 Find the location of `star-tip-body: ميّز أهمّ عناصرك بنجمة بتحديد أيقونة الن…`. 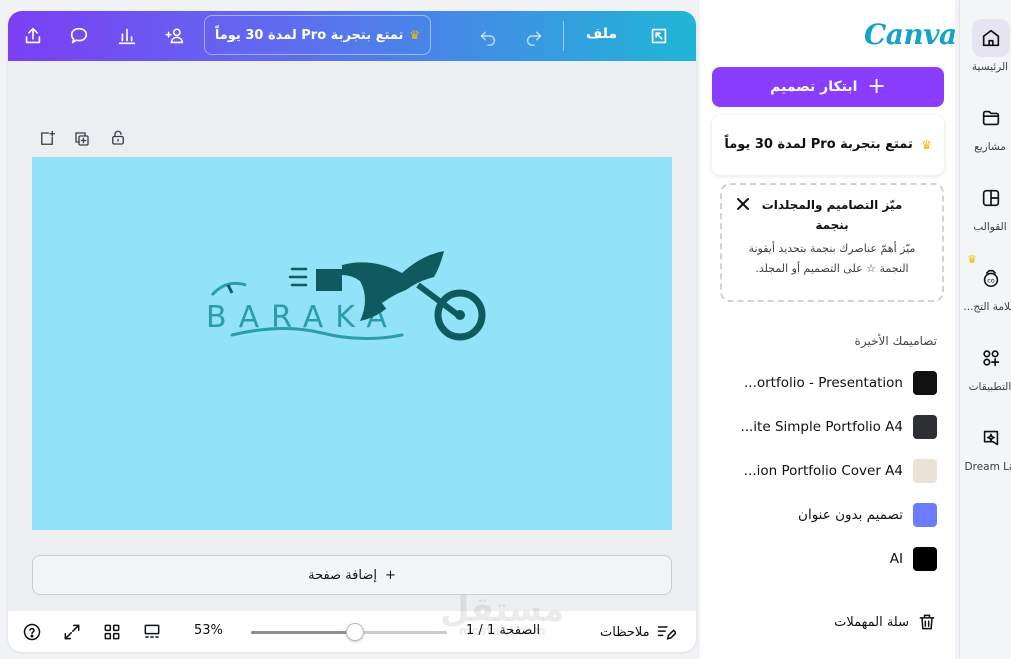

star-tip-body: ميّز أهمّ عناصرك بنجمة بتحديد أيقونة الن… is located at coordinates (832, 258).